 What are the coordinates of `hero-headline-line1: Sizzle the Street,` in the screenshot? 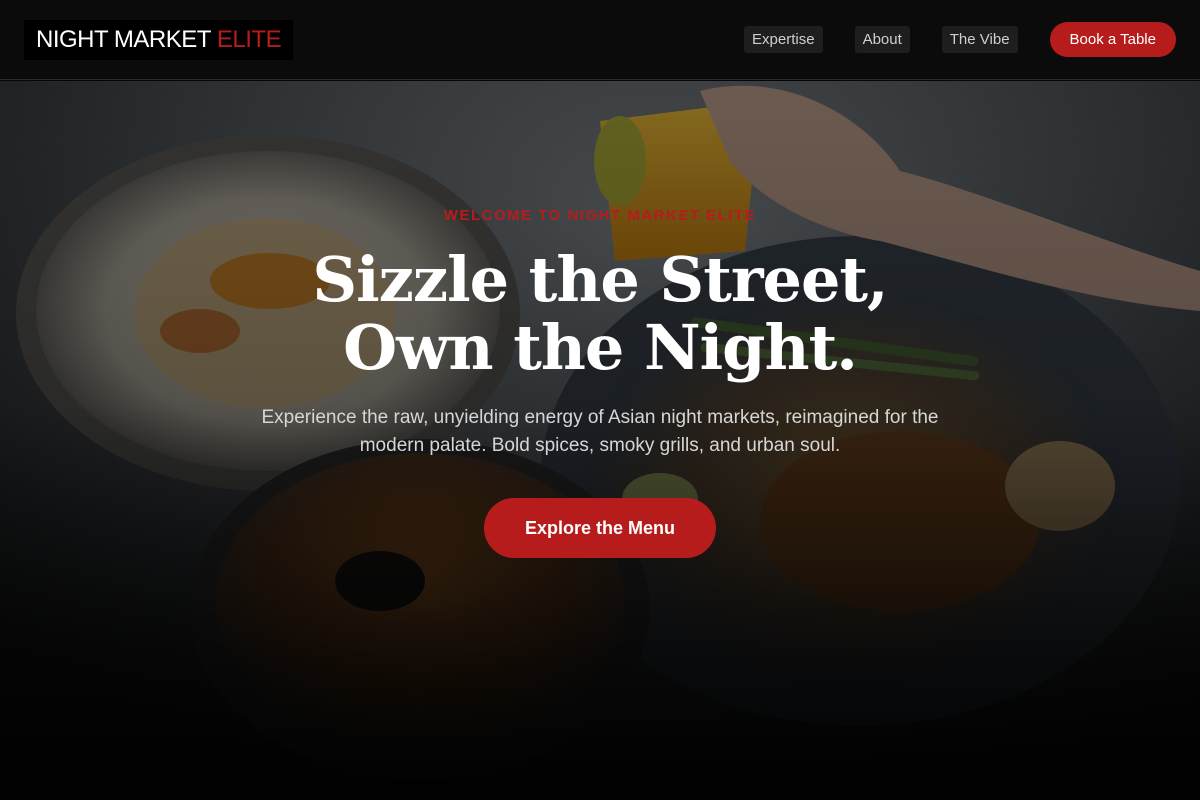 It's located at (600, 279).